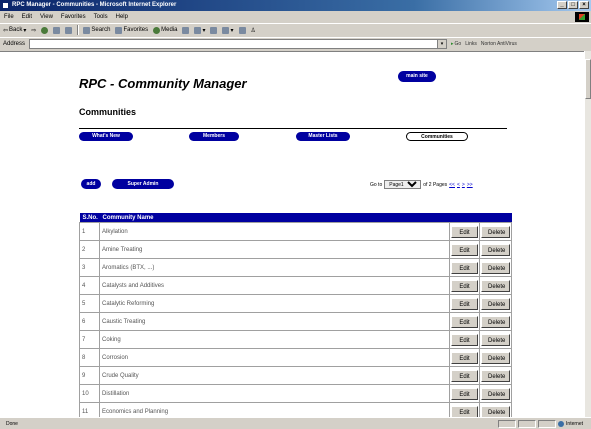 The image size is (591, 429). What do you see at coordinates (582, 17) in the screenshot?
I see `windows-logo-icon` at bounding box center [582, 17].